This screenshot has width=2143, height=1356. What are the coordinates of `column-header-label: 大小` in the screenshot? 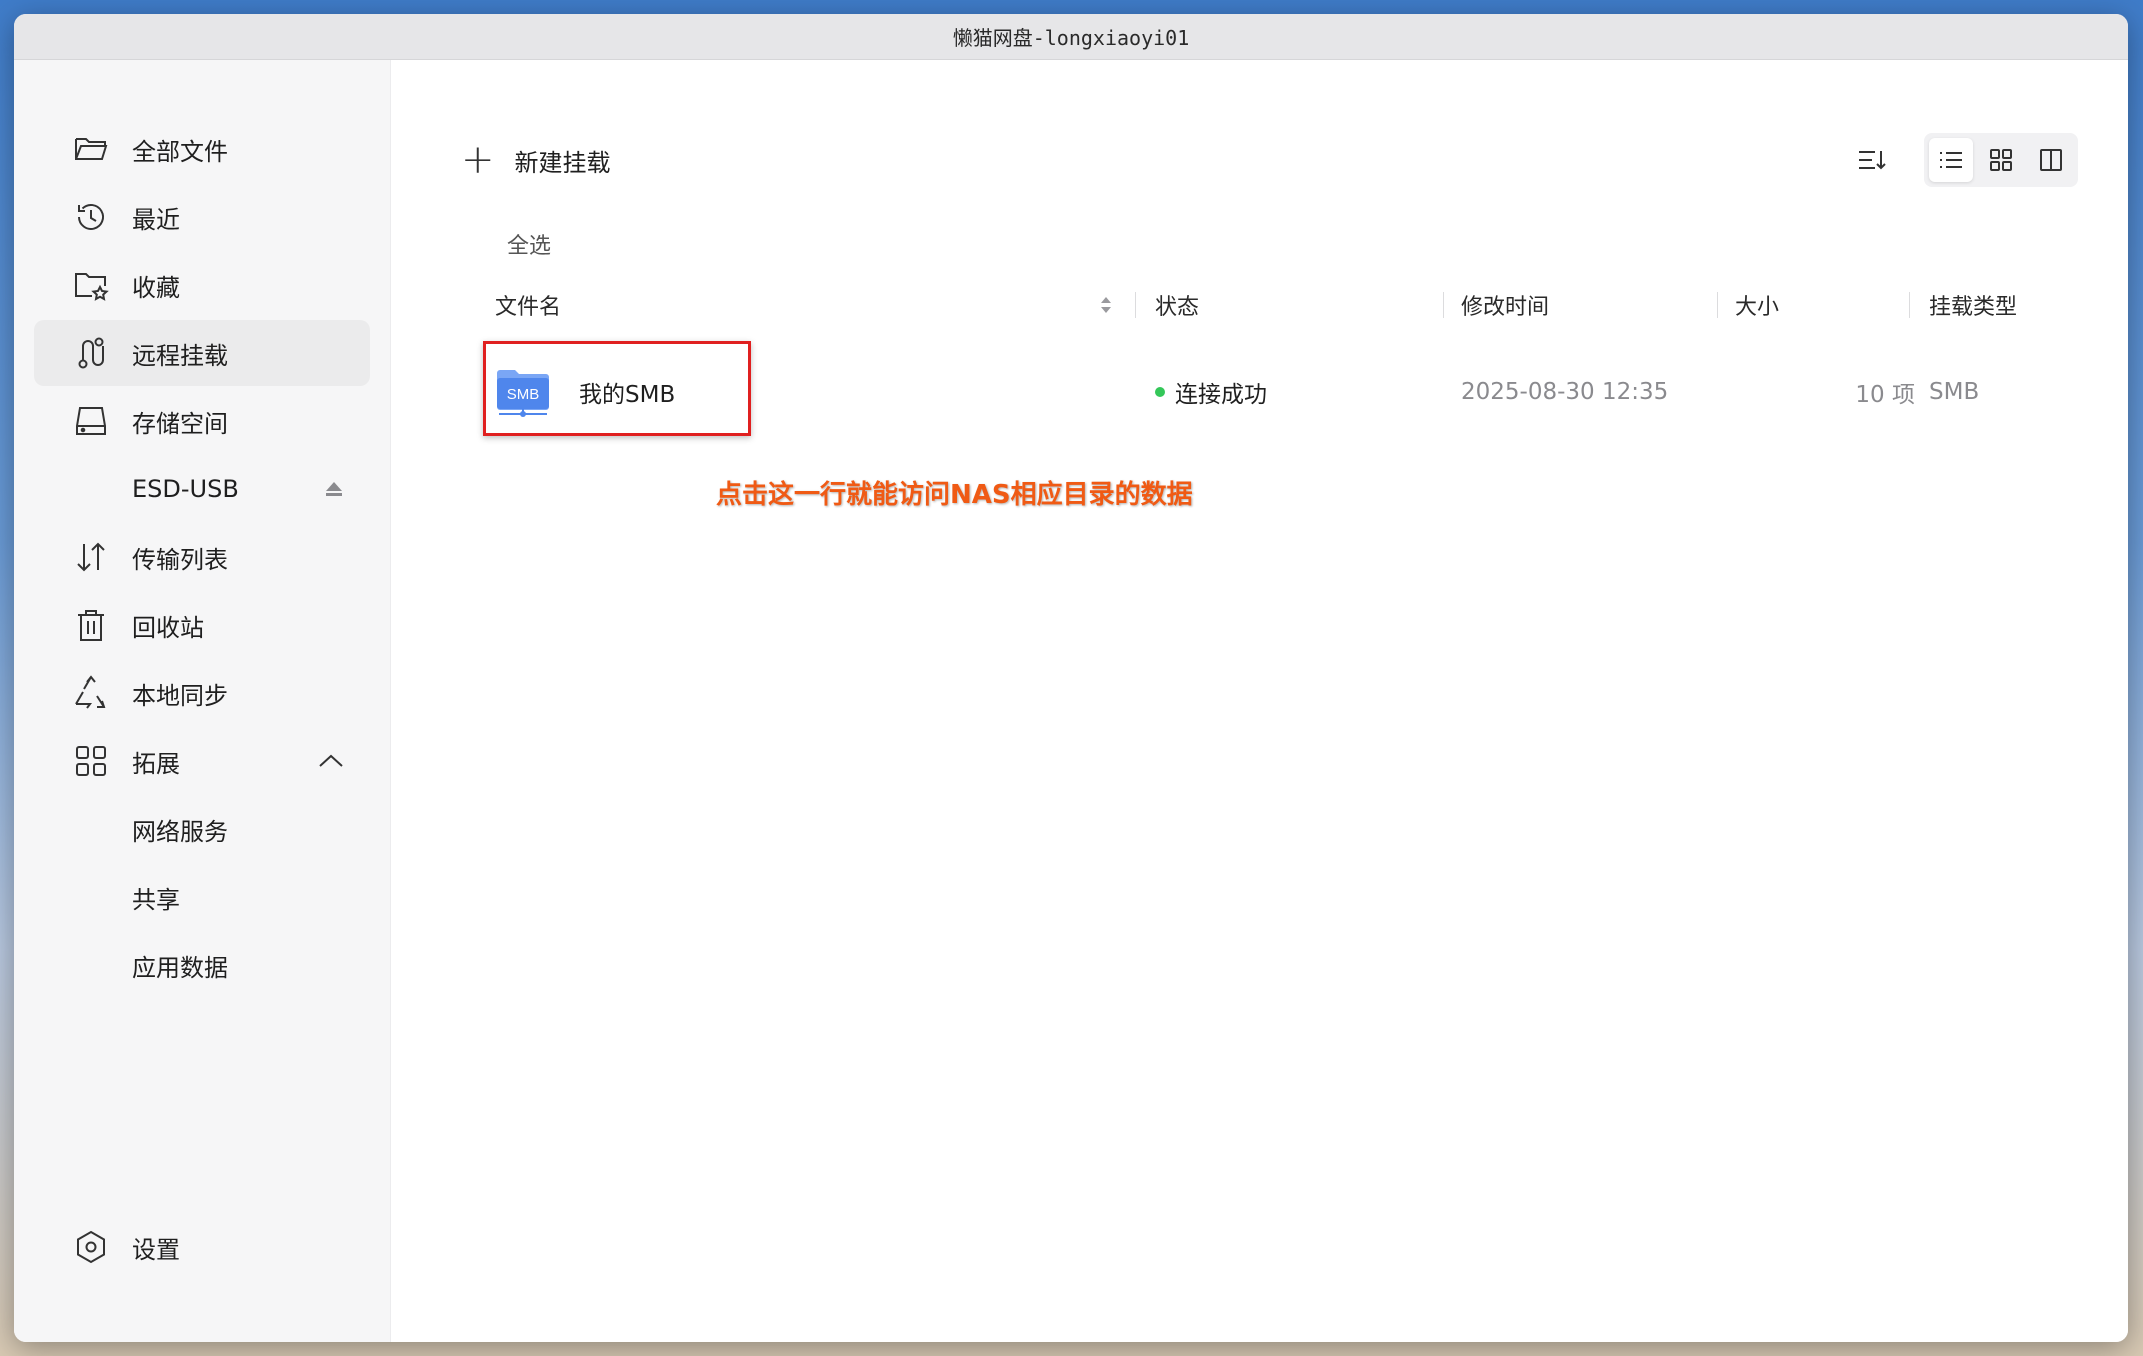 It's located at (1757, 307).